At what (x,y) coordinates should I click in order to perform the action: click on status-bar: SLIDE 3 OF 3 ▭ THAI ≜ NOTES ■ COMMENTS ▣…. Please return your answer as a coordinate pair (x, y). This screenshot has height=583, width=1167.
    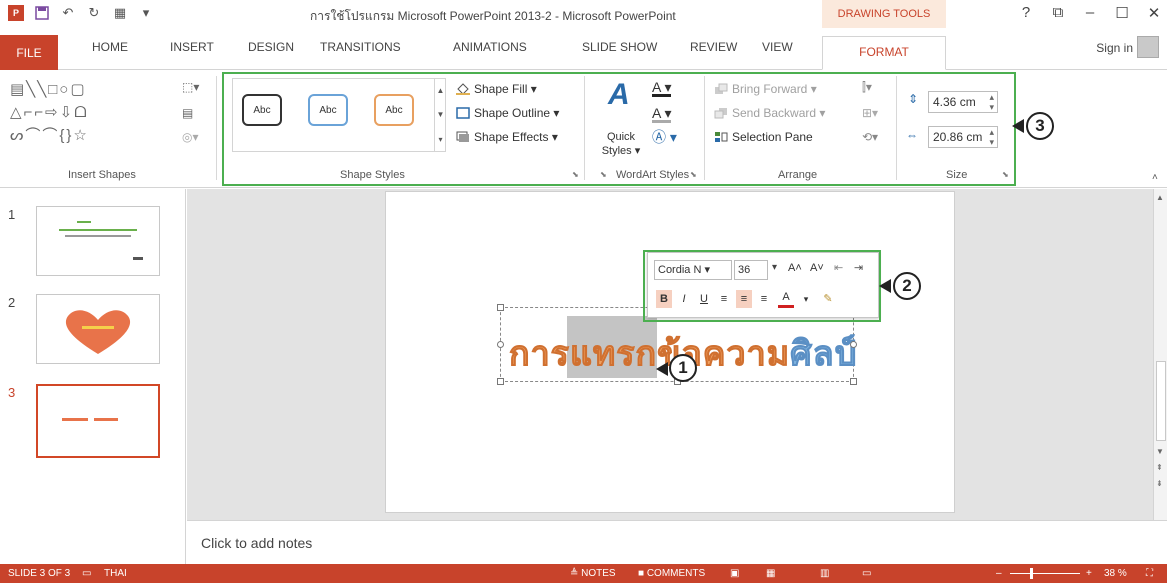
    Looking at the image, I should click on (583, 573).